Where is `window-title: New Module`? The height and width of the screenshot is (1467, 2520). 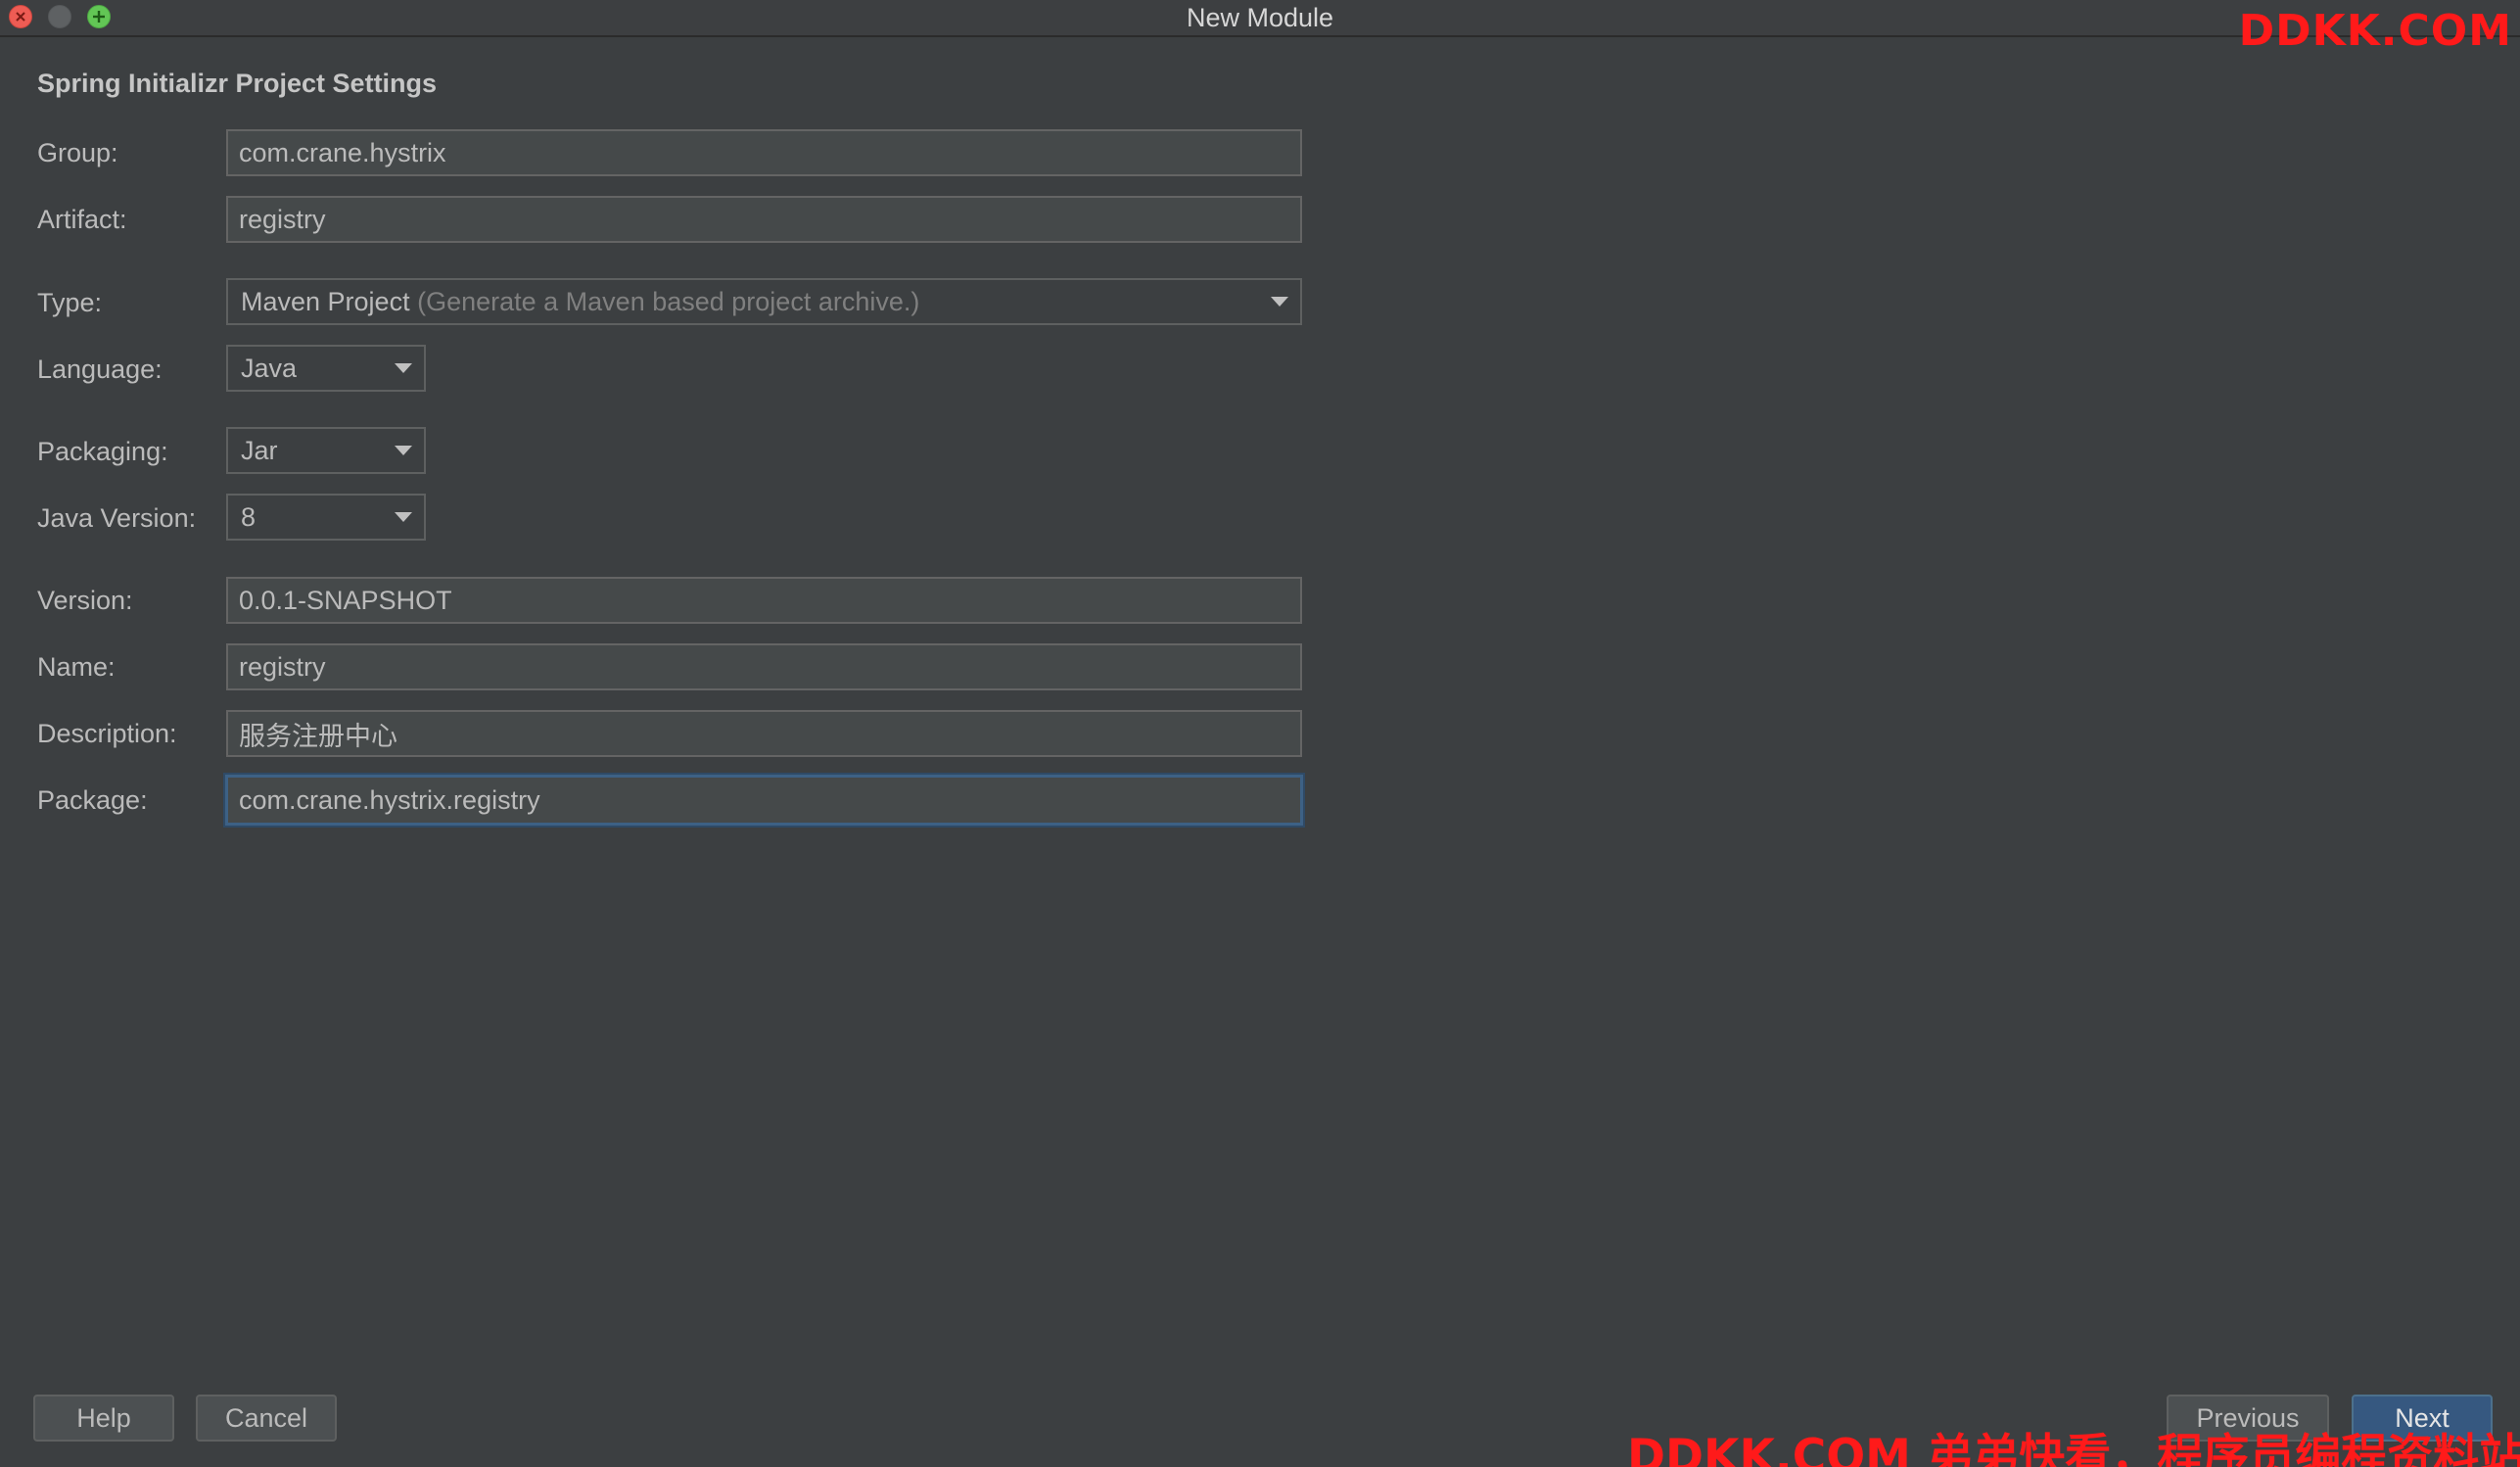
window-title: New Module is located at coordinates (1260, 17).